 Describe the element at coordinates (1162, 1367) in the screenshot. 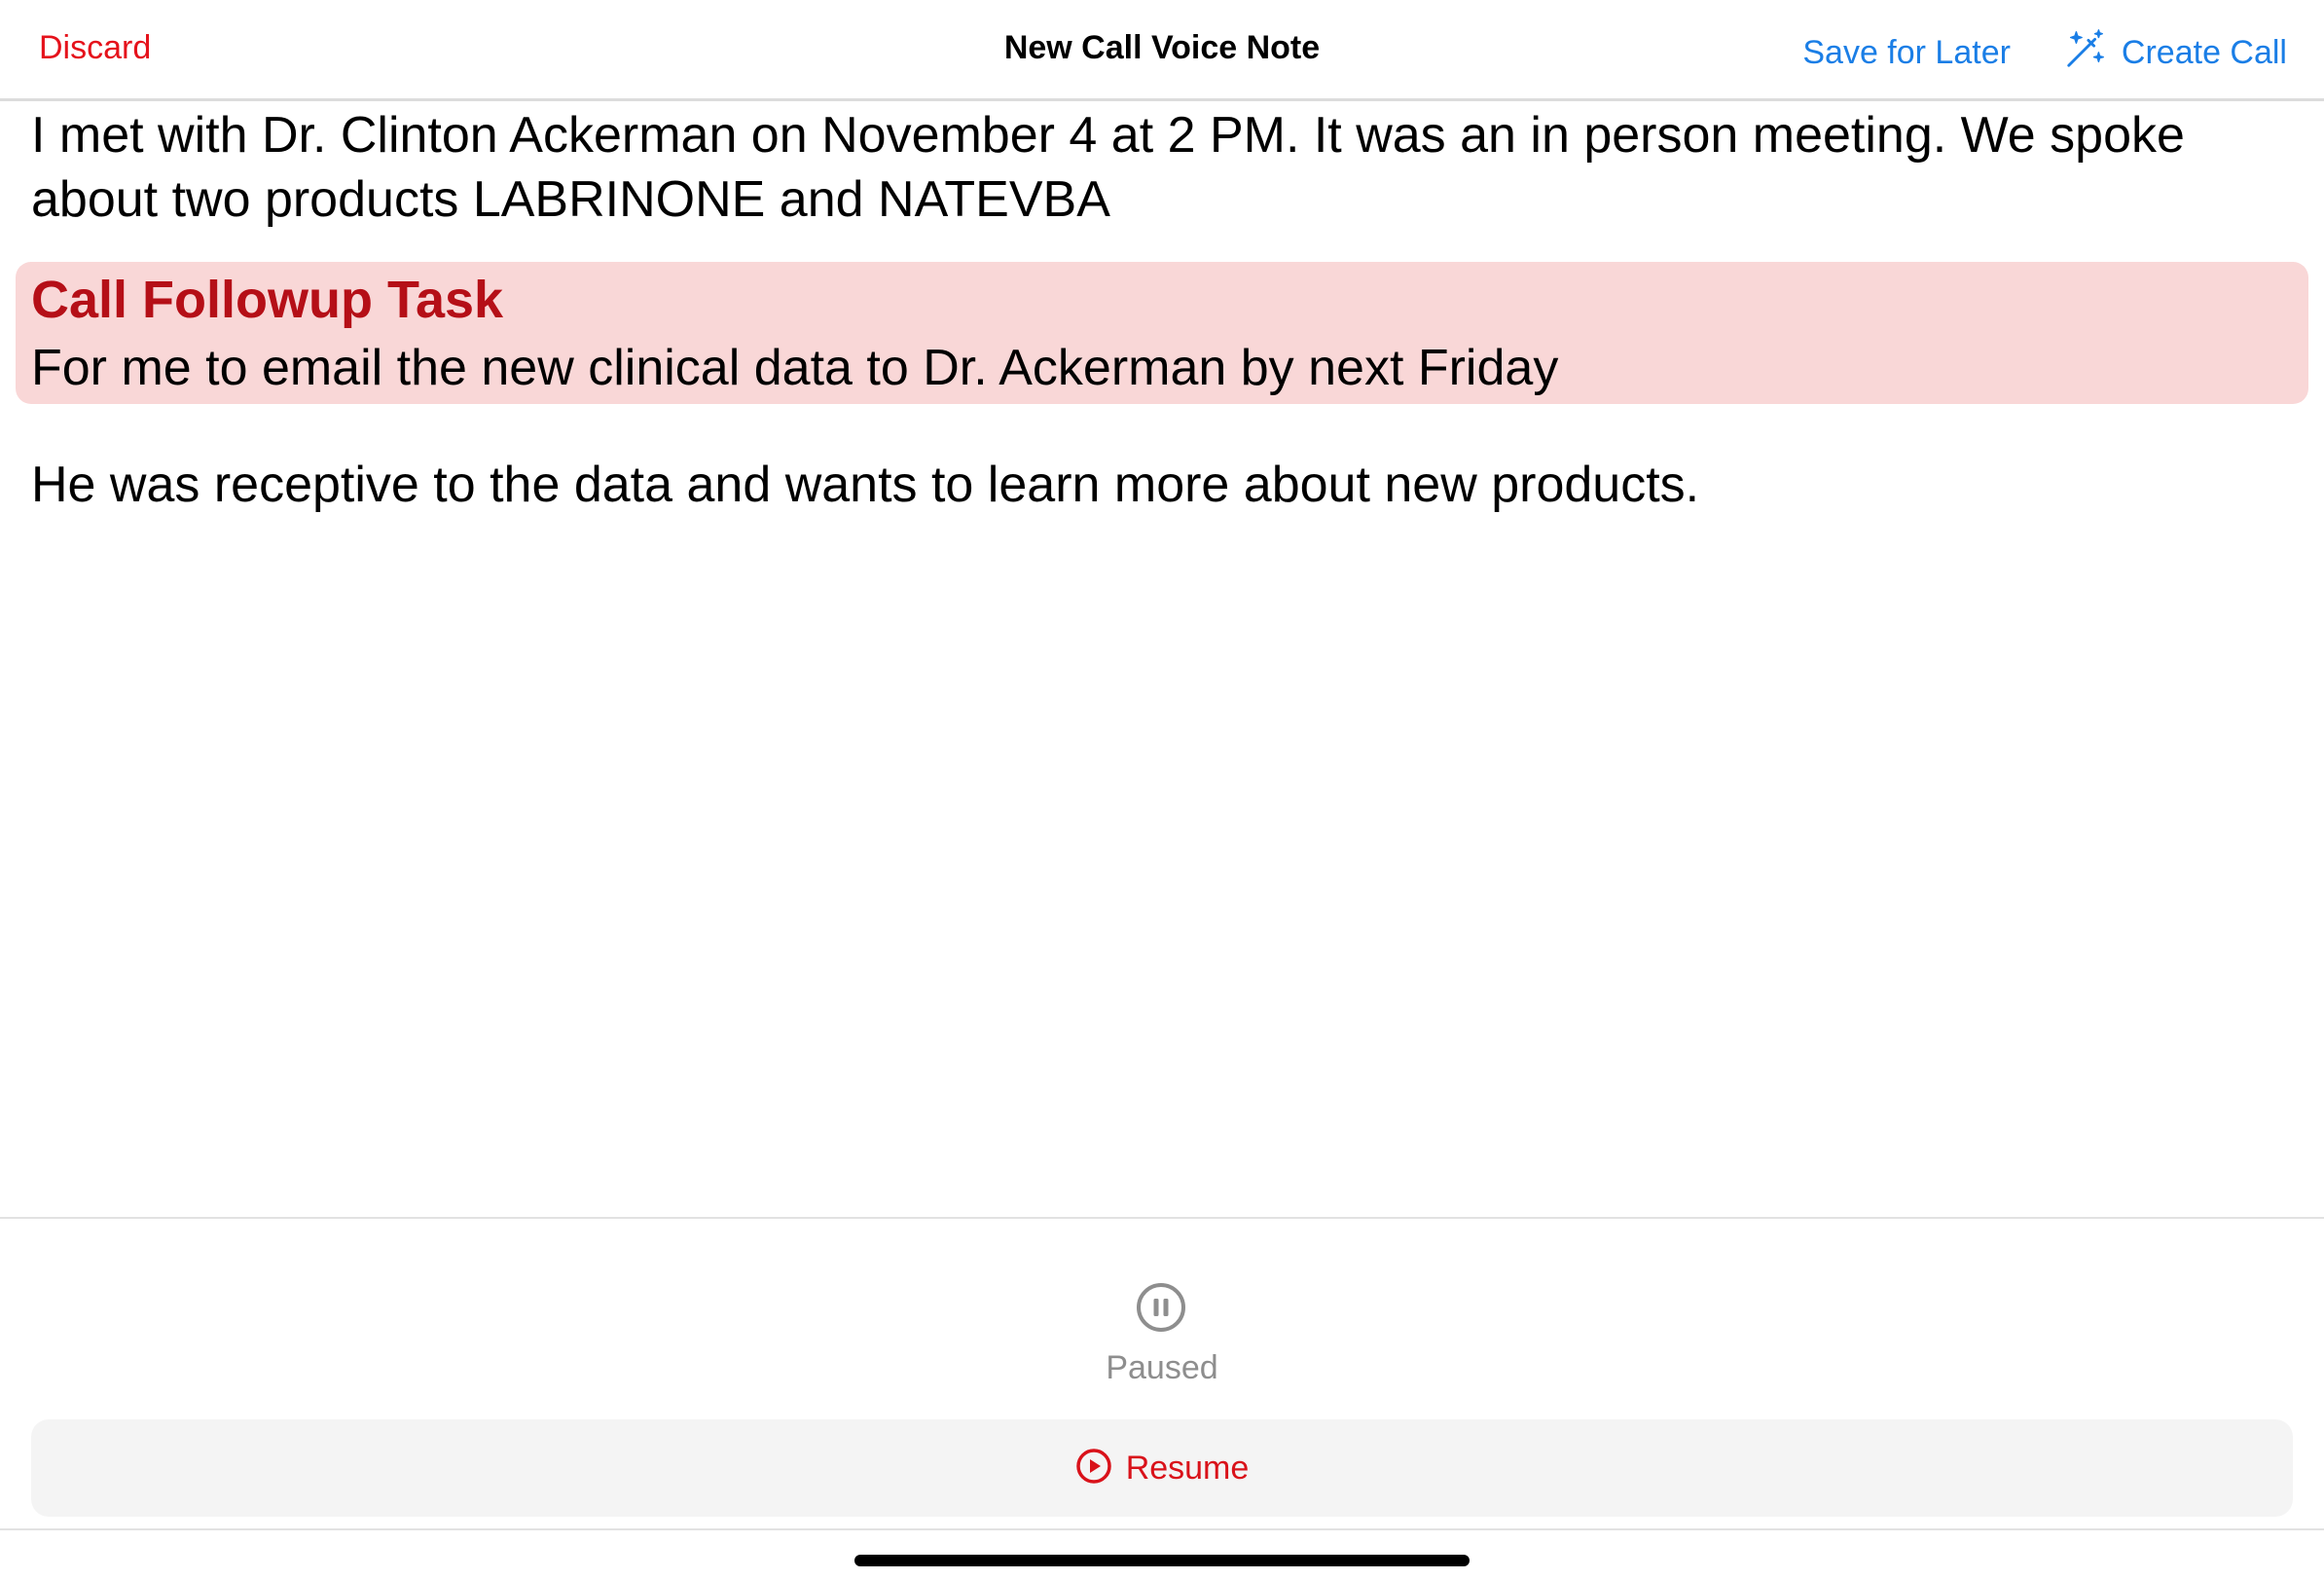

I see `recording-status: Paused` at that location.